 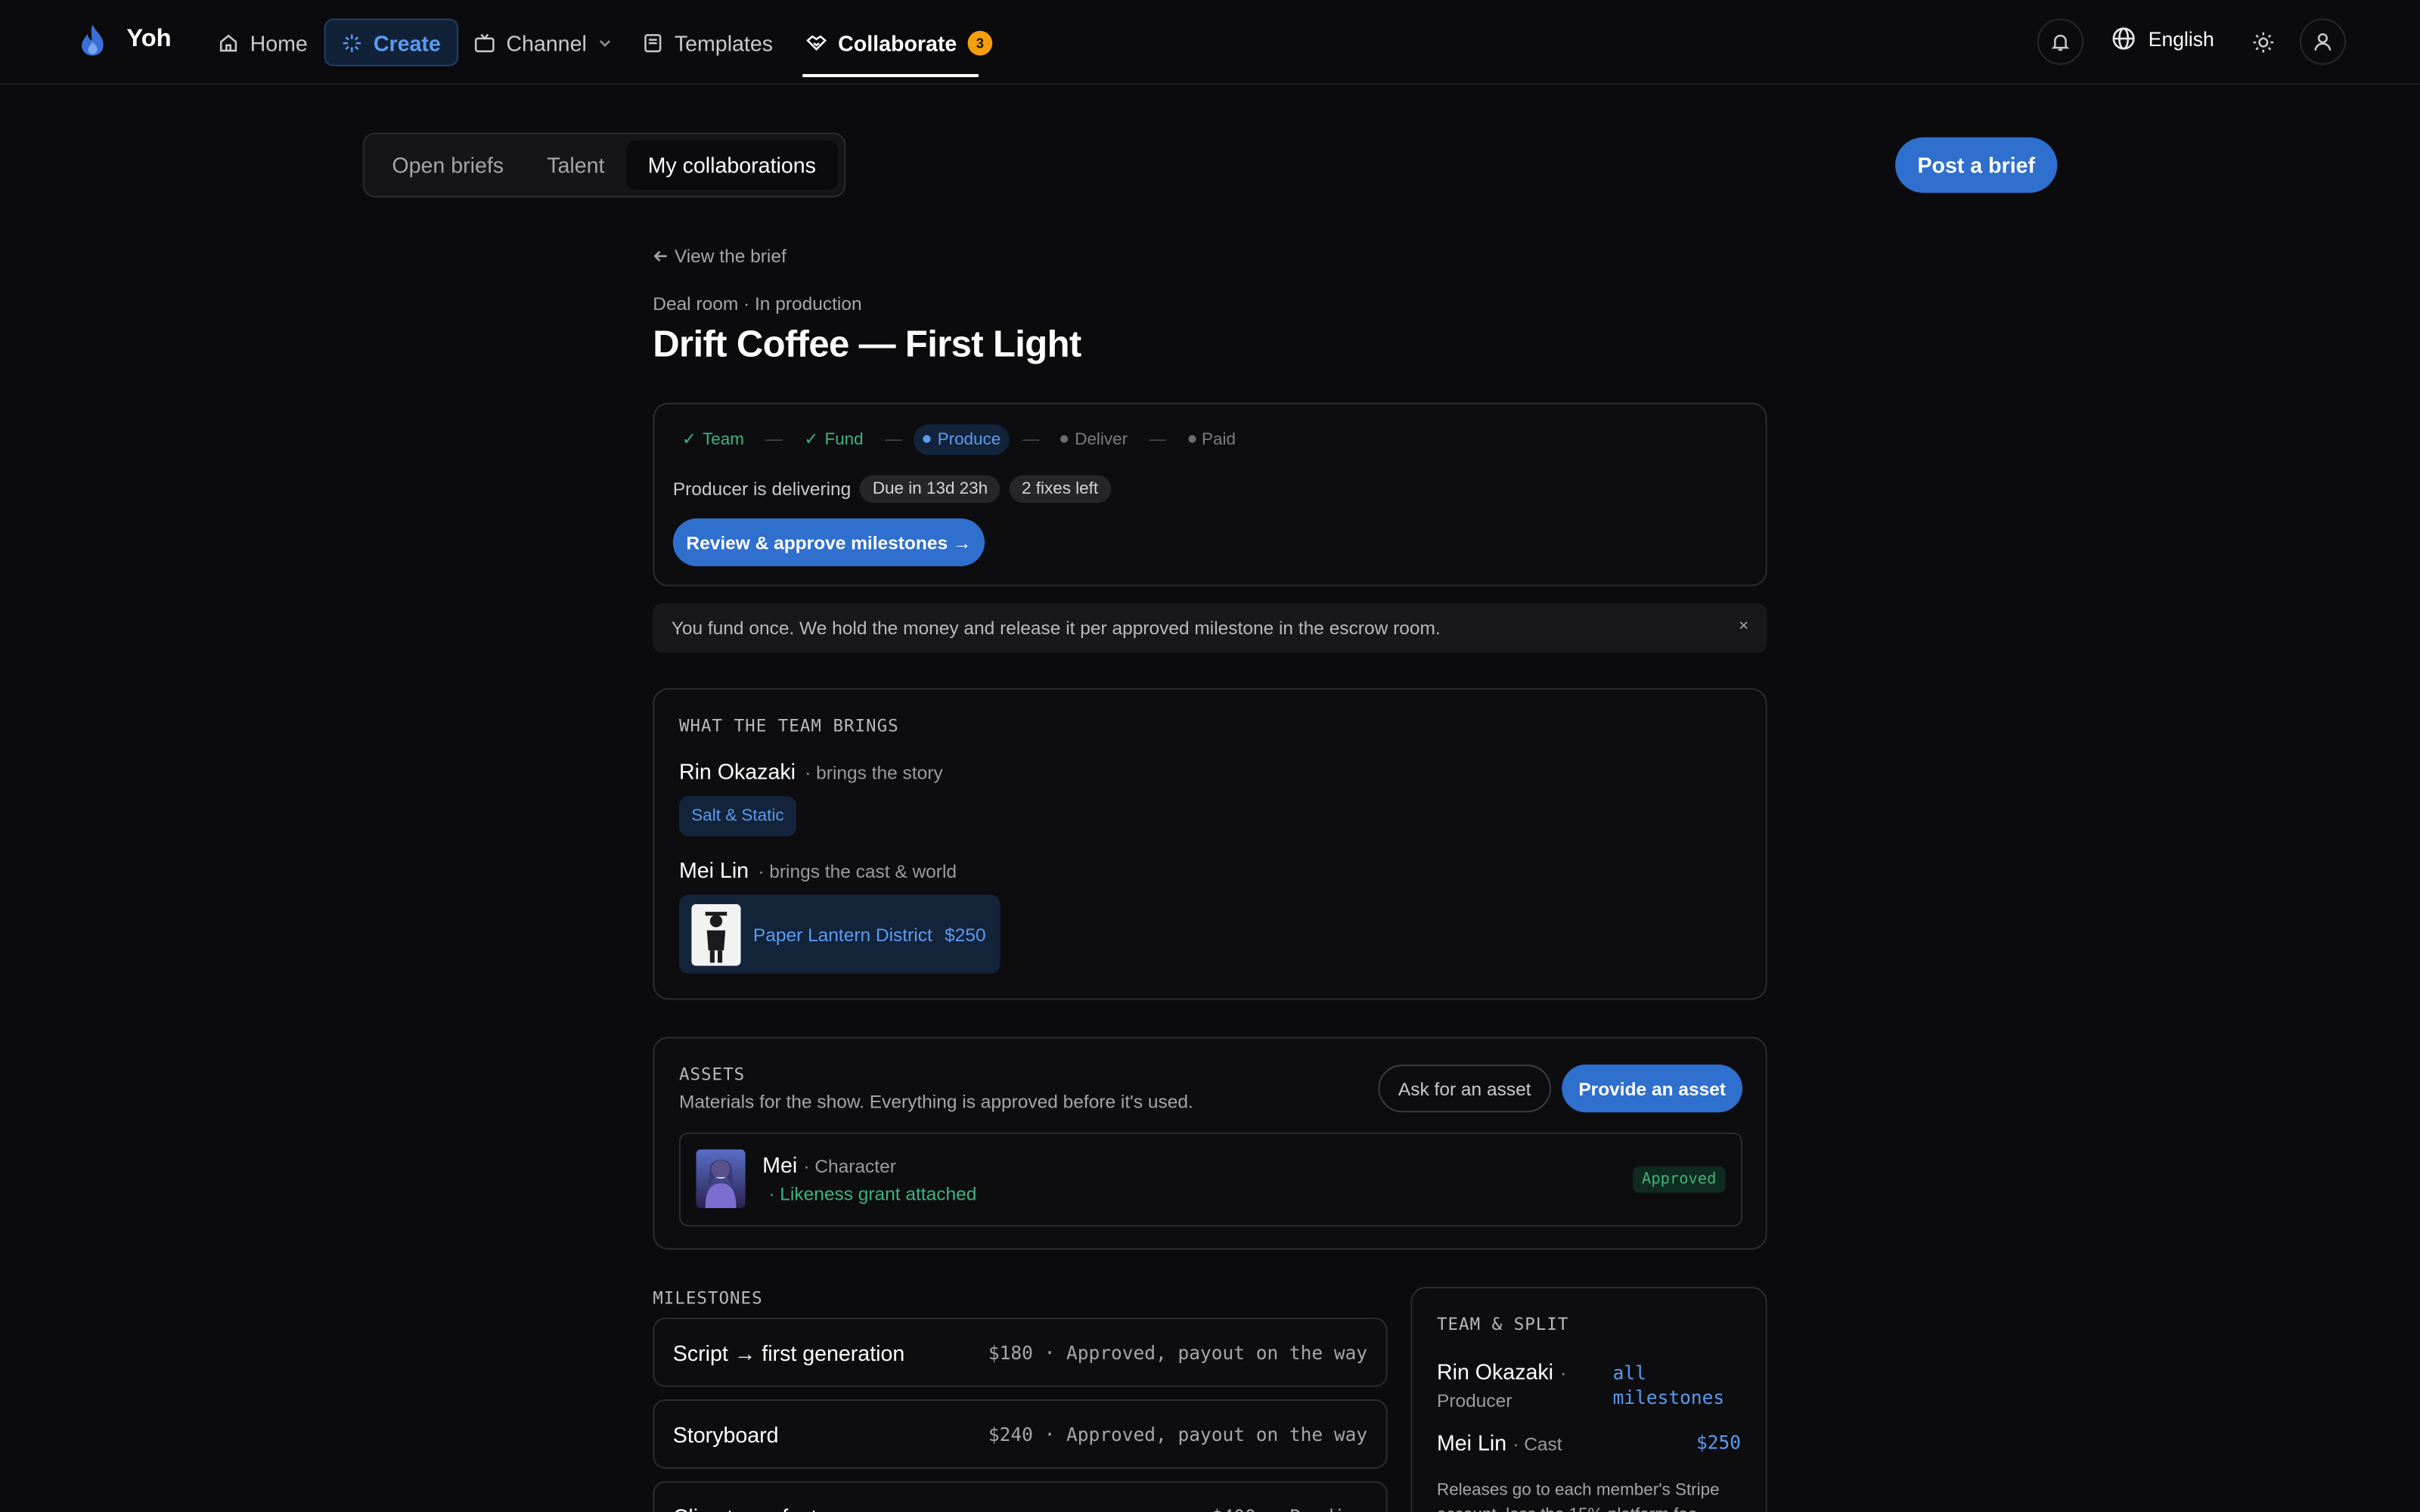 I want to click on ask-asset-button: Ask for an asset, so click(x=1465, y=1088).